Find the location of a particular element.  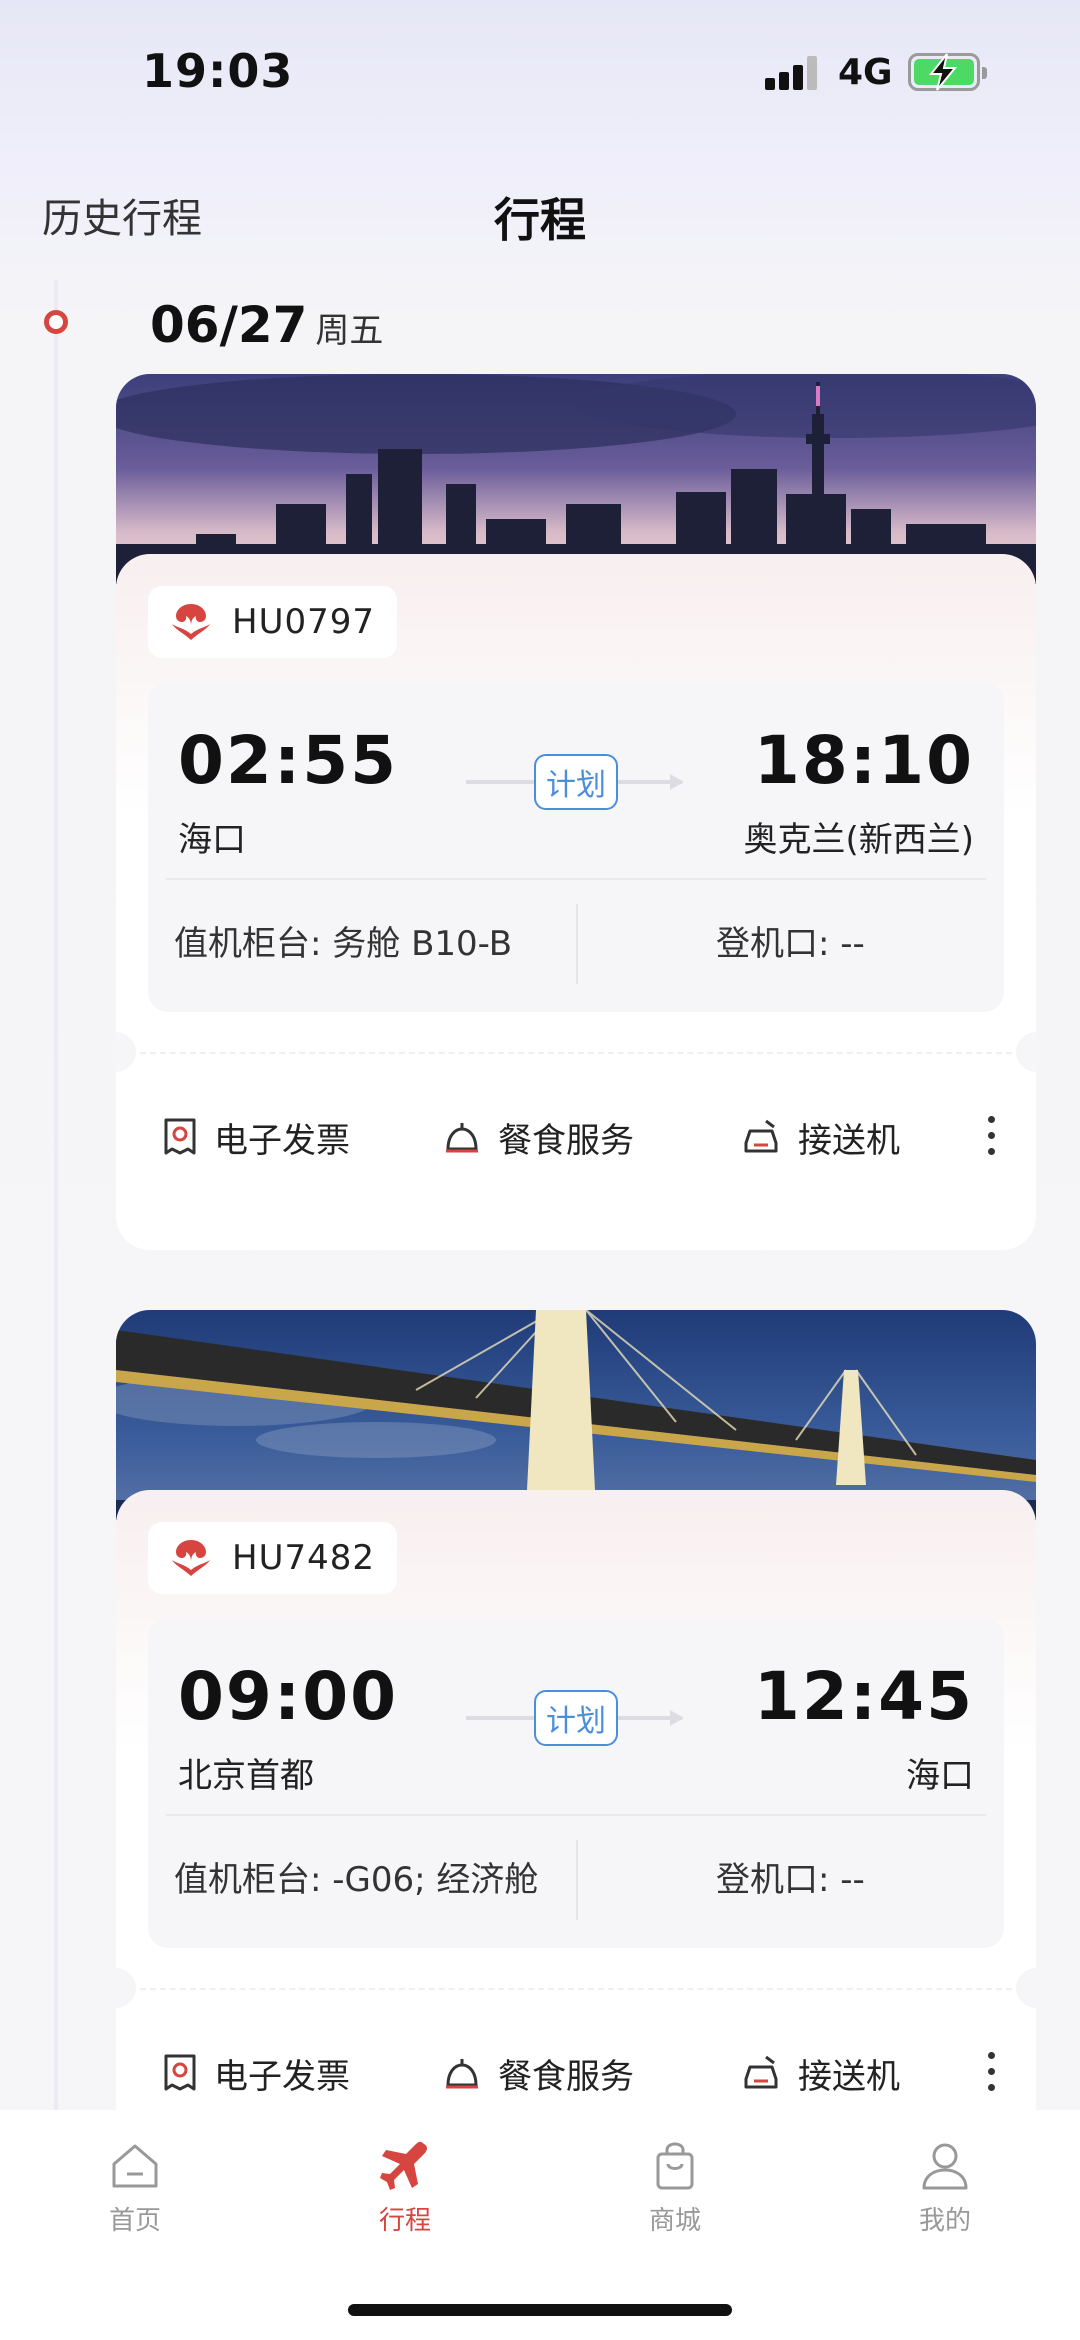

home-indicator is located at coordinates (540, 2310).